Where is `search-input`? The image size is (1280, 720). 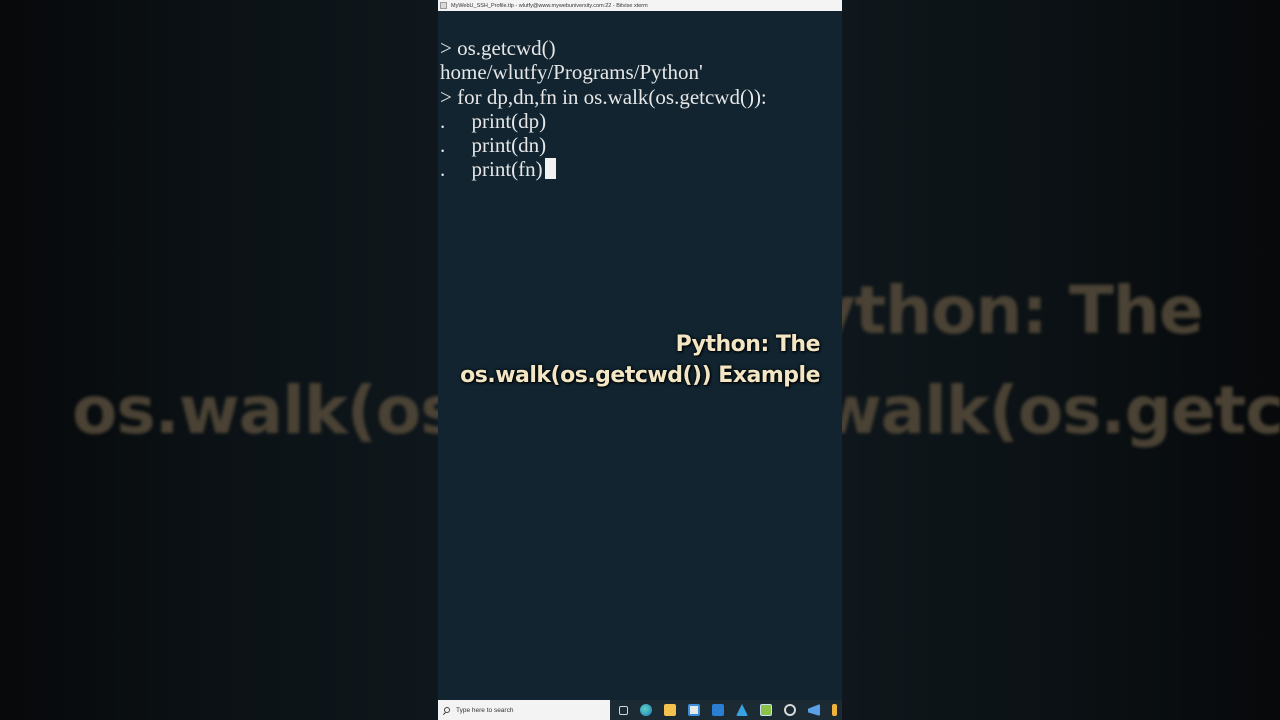
search-input is located at coordinates (526, 710).